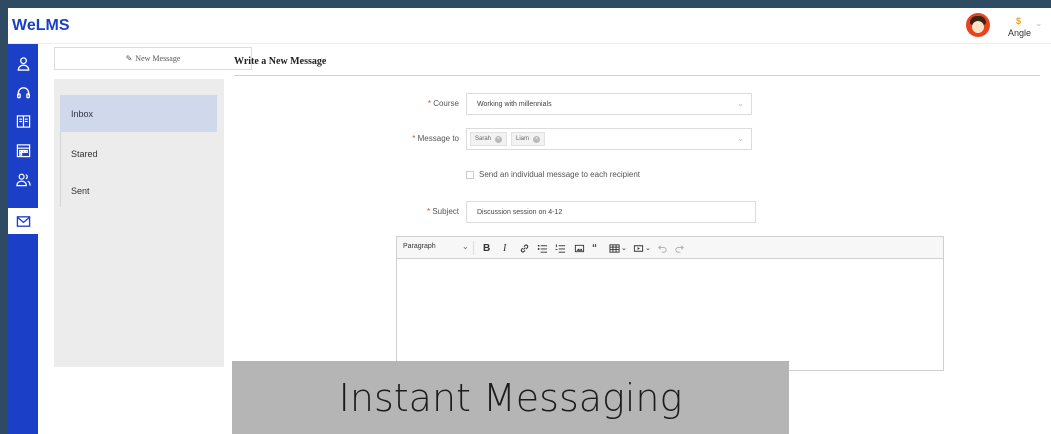 This screenshot has width=1051, height=434. Describe the element at coordinates (445, 211) in the screenshot. I see `subject-label-text: Subject` at that location.